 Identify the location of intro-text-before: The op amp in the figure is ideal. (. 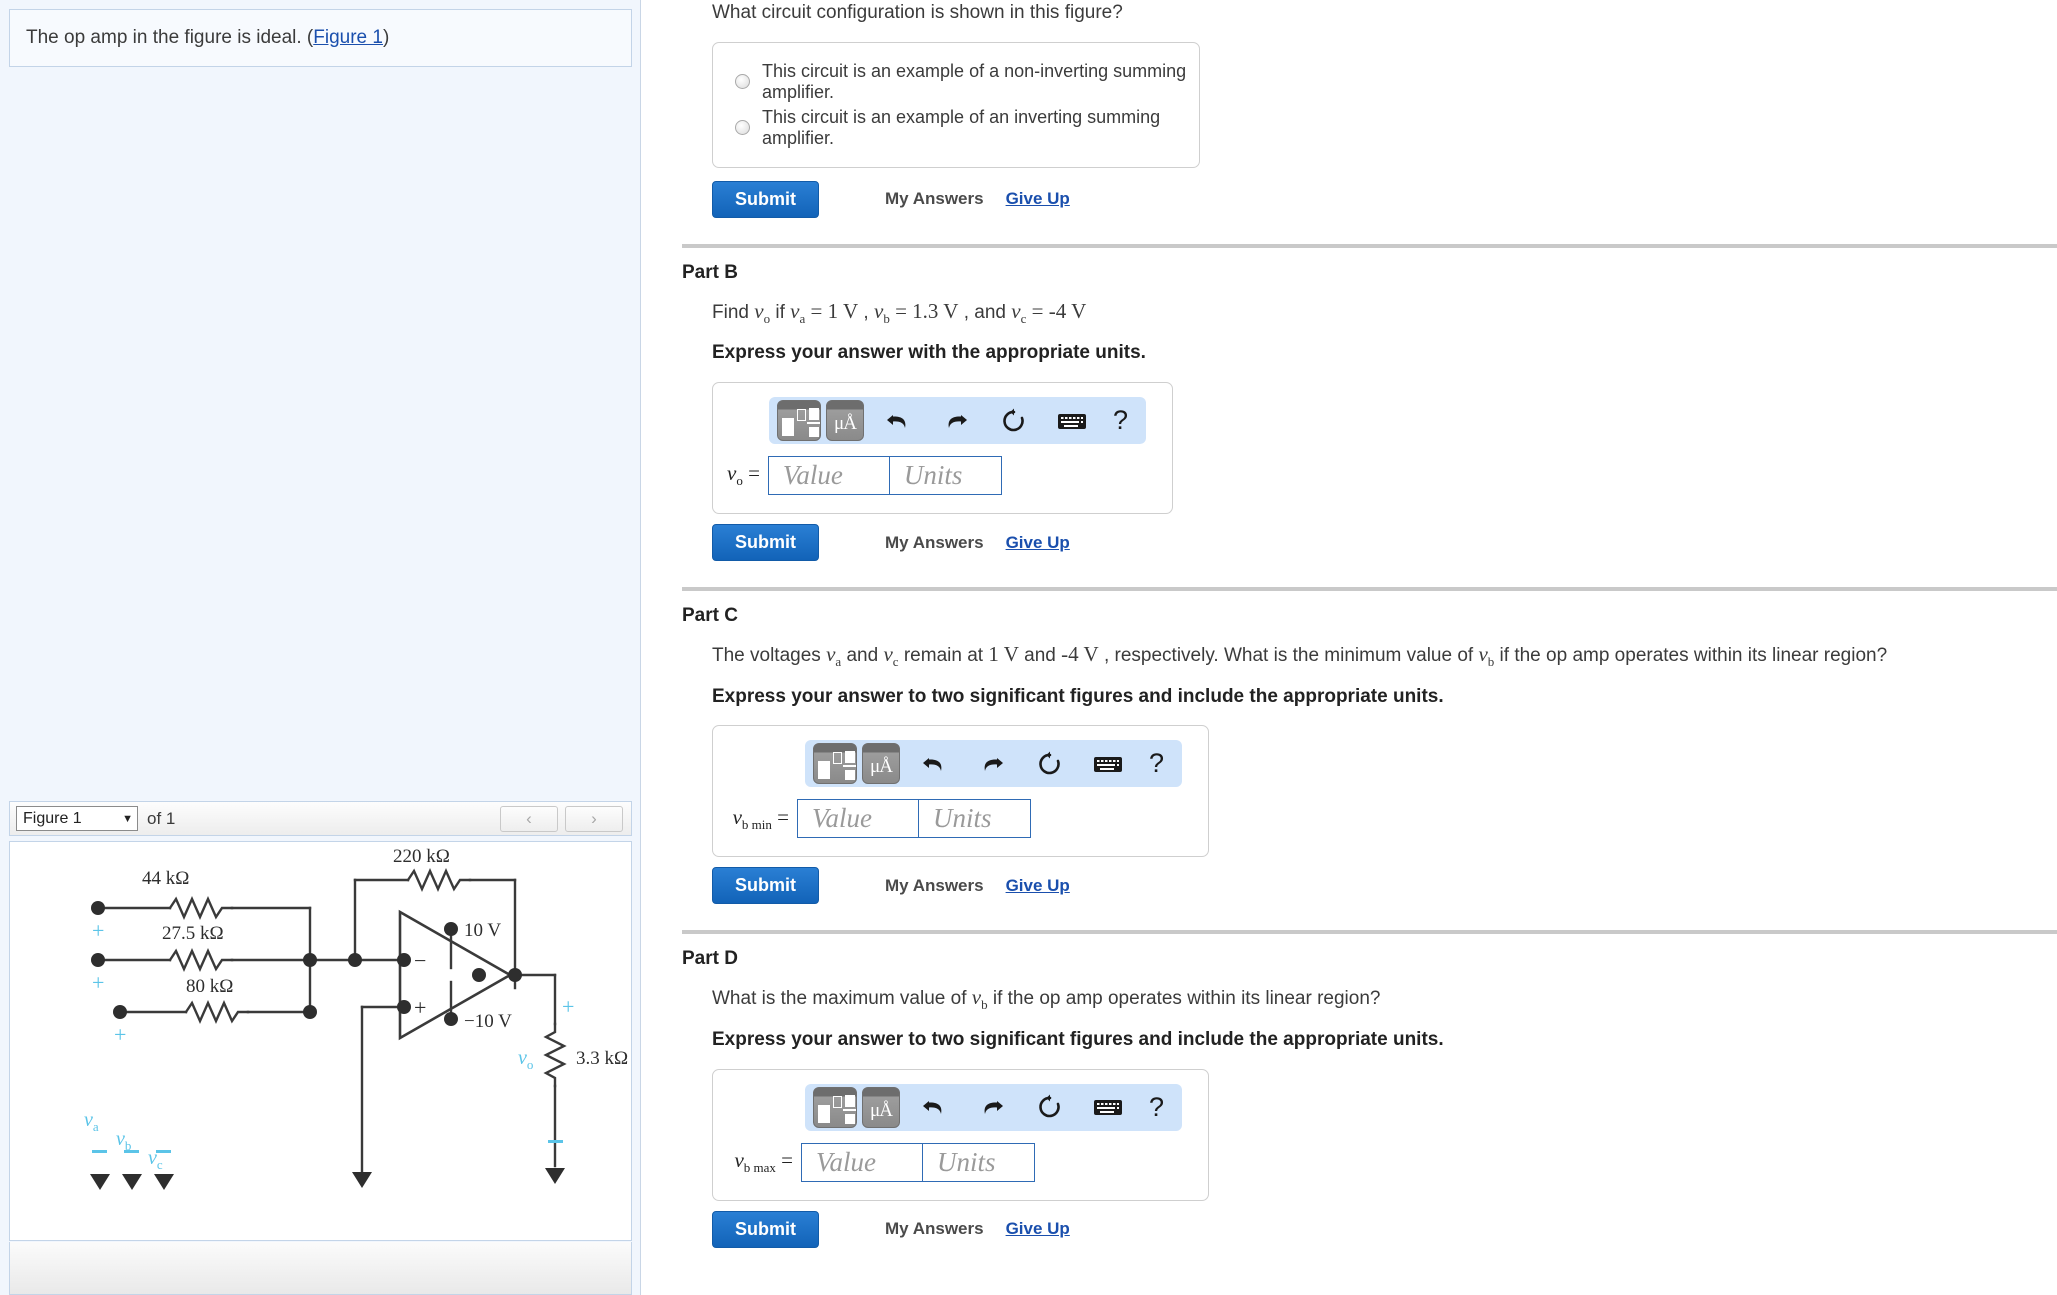
(170, 37).